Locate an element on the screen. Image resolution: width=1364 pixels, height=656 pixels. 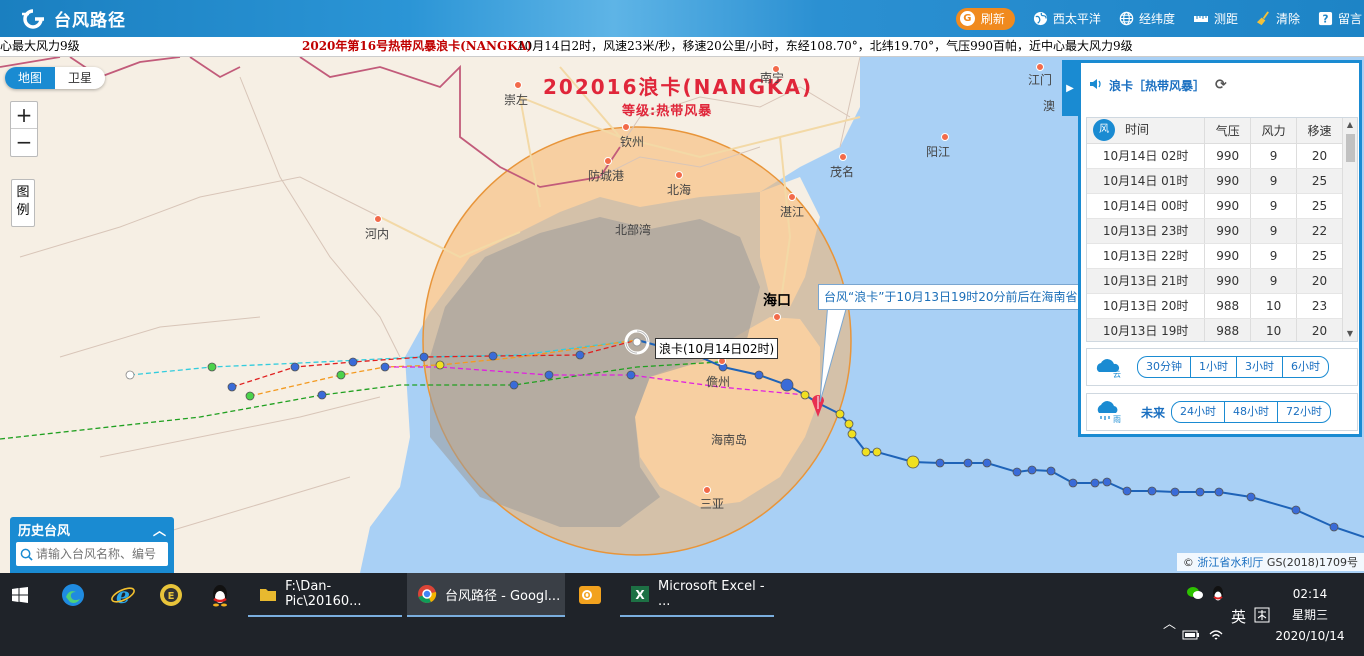
rain-option-72h: 72小时 is located at coordinates (1304, 412).